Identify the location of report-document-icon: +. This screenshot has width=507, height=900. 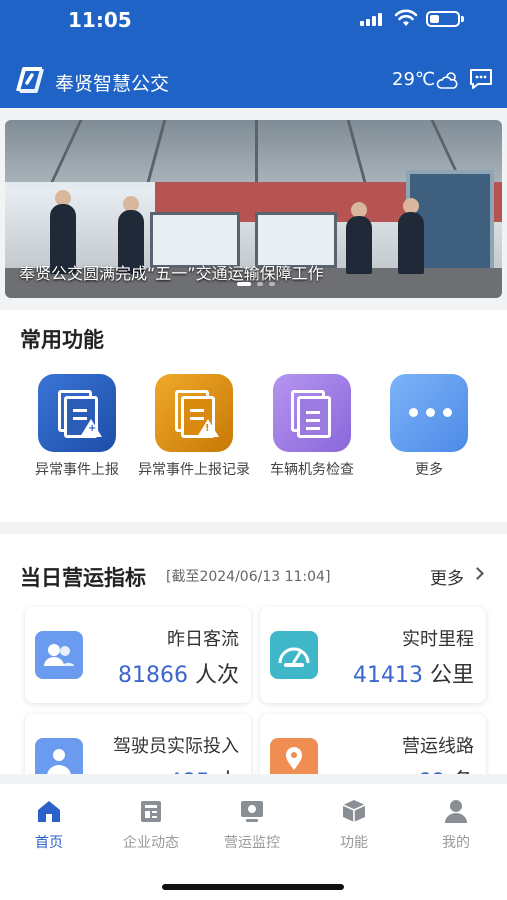
(77, 413).